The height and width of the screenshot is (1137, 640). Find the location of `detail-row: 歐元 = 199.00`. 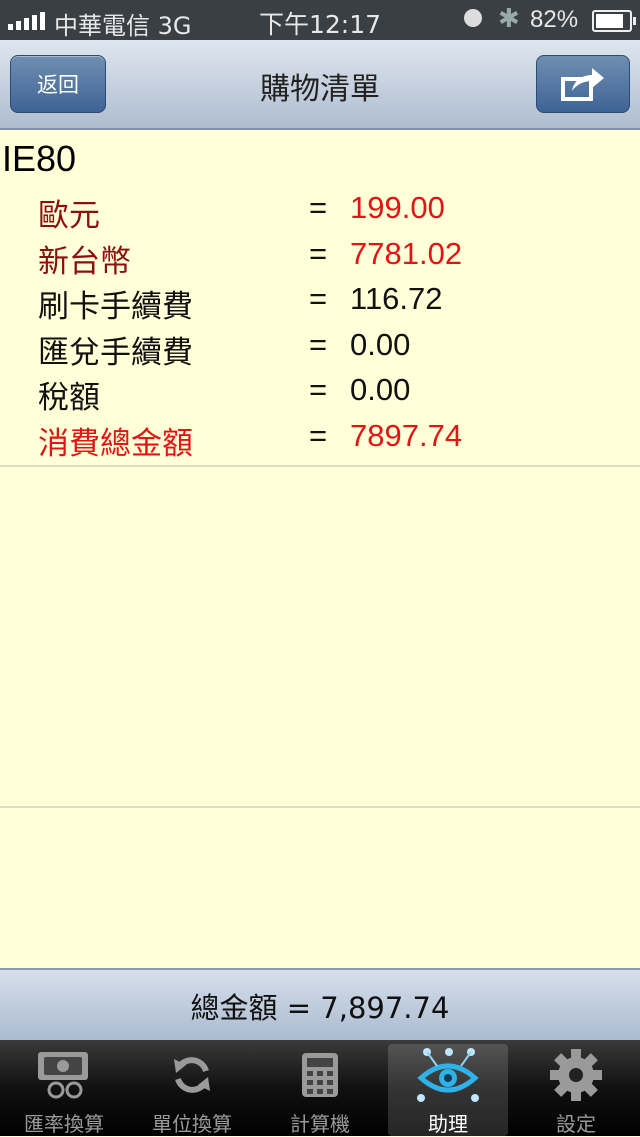

detail-row: 歐元 = 199.00 is located at coordinates (320, 213).